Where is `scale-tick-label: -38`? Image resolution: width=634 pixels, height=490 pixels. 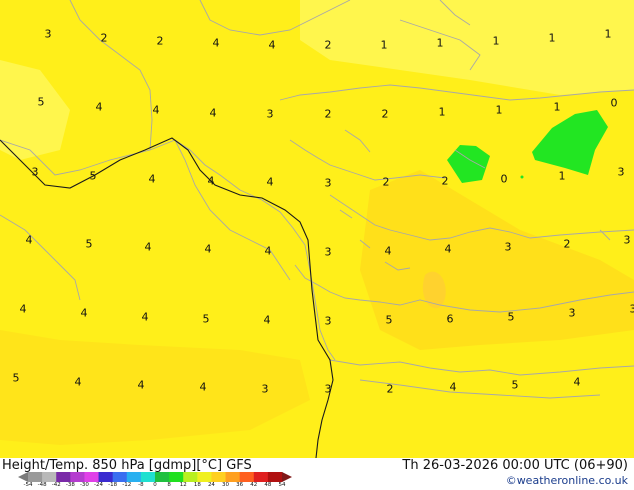 scale-tick-label: -38 is located at coordinates (70, 485).